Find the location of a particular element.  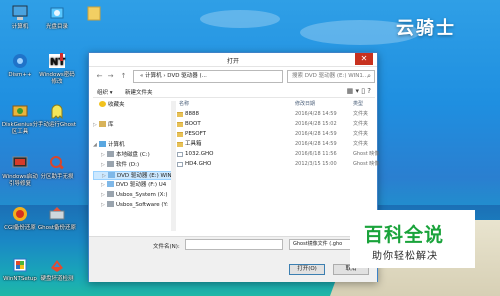

file-type: Ghost 映像 is located at coordinates (366, 154).